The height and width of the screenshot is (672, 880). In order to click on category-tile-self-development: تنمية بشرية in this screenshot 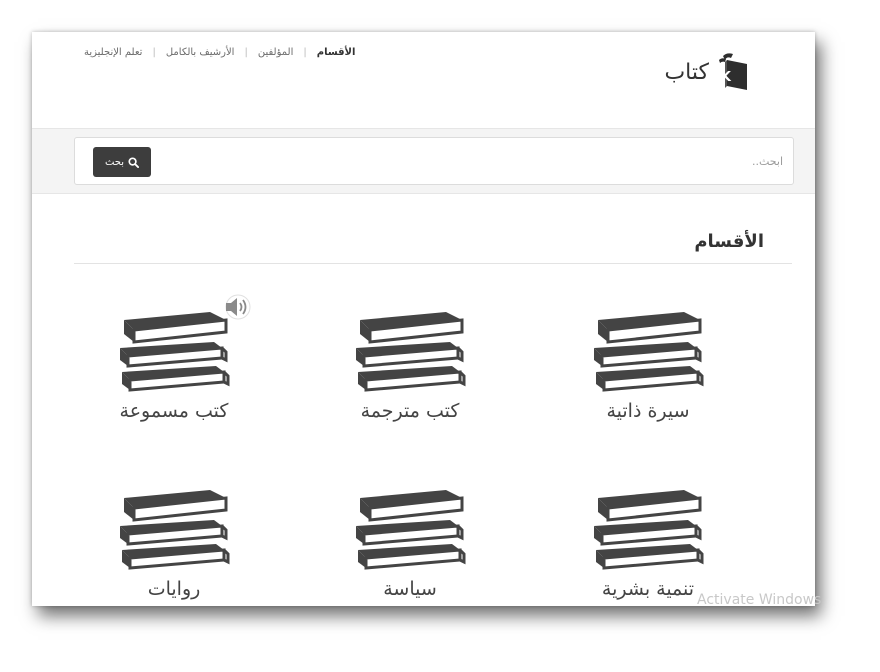, I will do `click(648, 542)`.